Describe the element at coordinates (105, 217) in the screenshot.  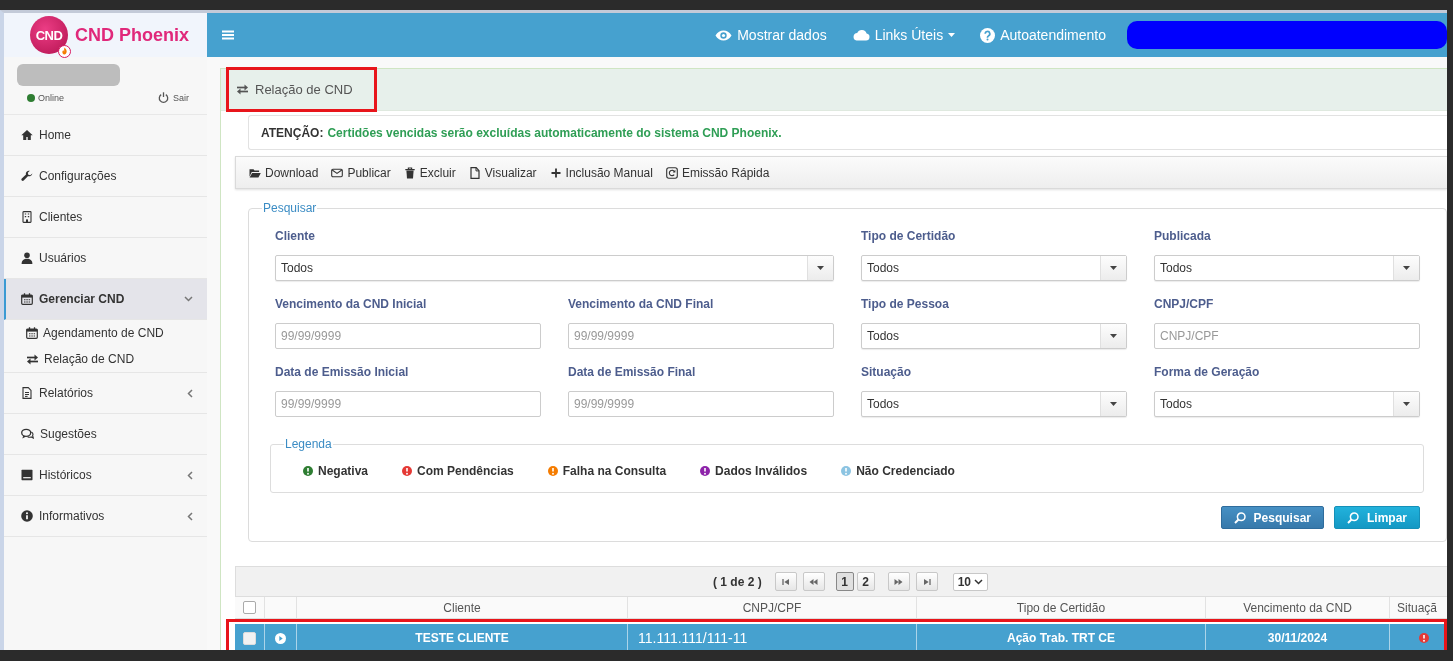
I see `sidebar-item: Clientes` at that location.